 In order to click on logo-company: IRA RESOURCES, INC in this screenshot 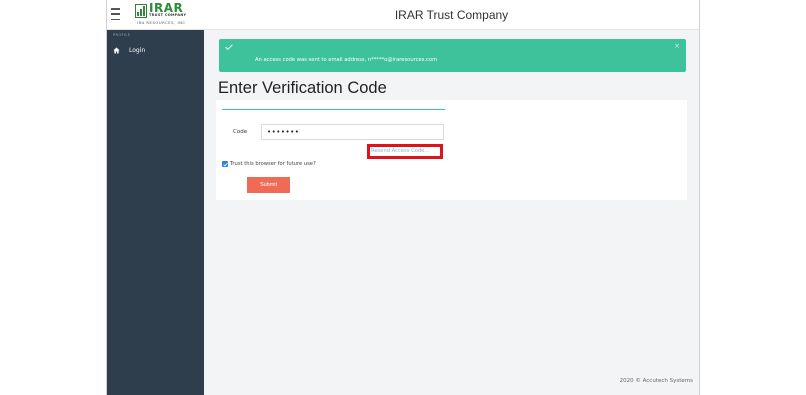, I will do `click(161, 22)`.